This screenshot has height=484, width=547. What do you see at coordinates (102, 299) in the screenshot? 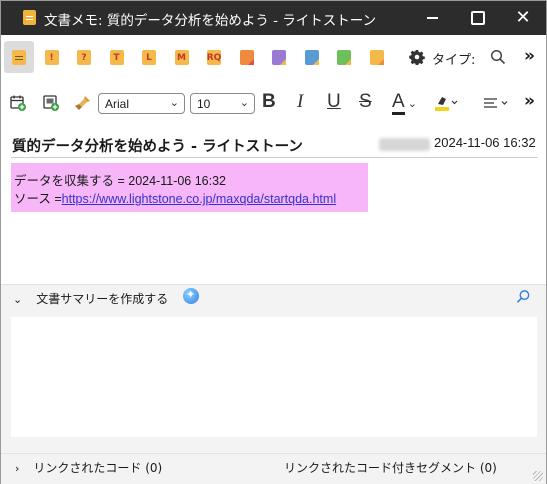
I see `summary-header-label: 文書サマリーを作成する` at bounding box center [102, 299].